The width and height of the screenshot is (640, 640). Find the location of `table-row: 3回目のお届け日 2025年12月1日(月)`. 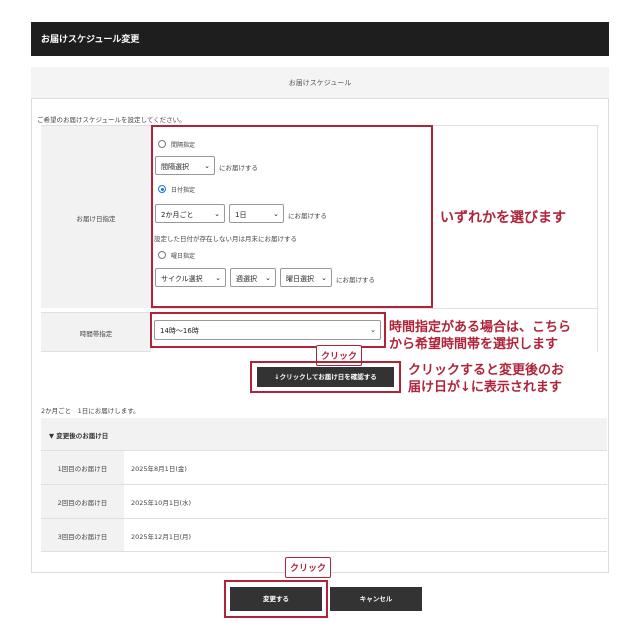

table-row: 3回目のお届け日 2025年12月1日(月) is located at coordinates (324, 535).